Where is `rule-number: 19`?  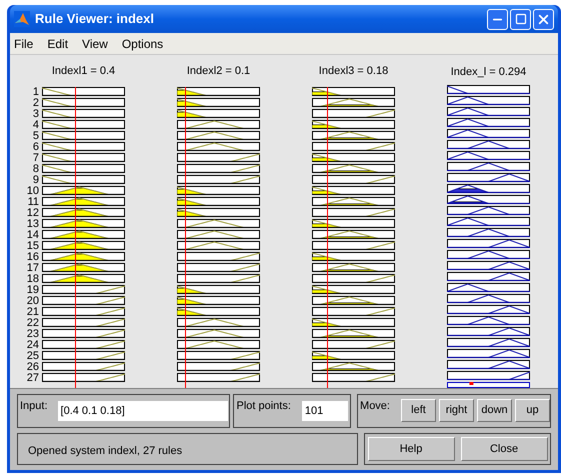
rule-number: 19 is located at coordinates (32, 290).